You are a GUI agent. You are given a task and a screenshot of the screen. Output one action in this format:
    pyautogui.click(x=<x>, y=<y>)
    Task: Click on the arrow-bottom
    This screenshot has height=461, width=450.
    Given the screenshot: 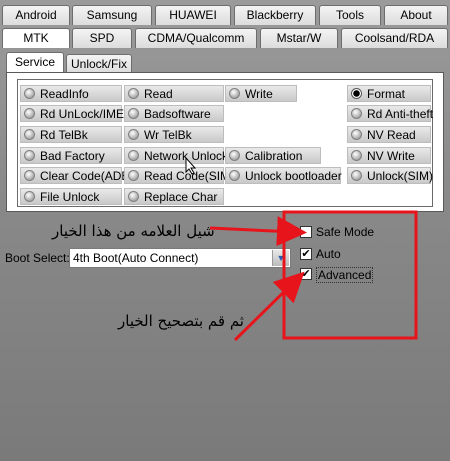 What is the action you would take?
    pyautogui.click(x=269, y=306)
    